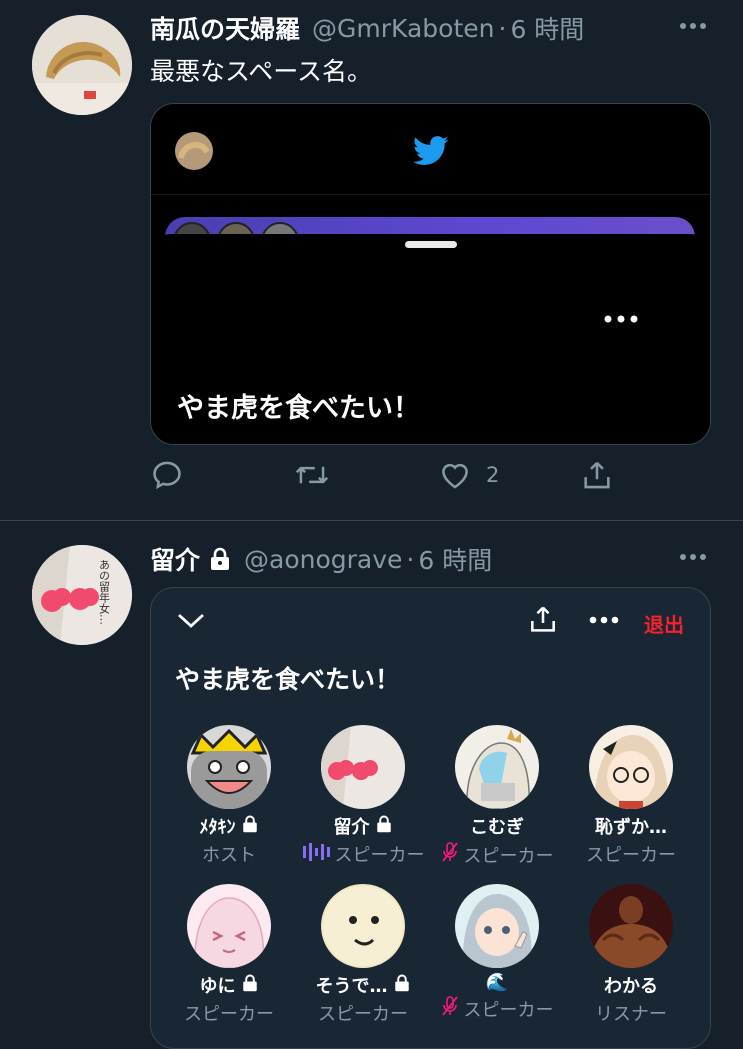 The width and height of the screenshot is (743, 1049). I want to click on retweet-icon, so click(312, 475).